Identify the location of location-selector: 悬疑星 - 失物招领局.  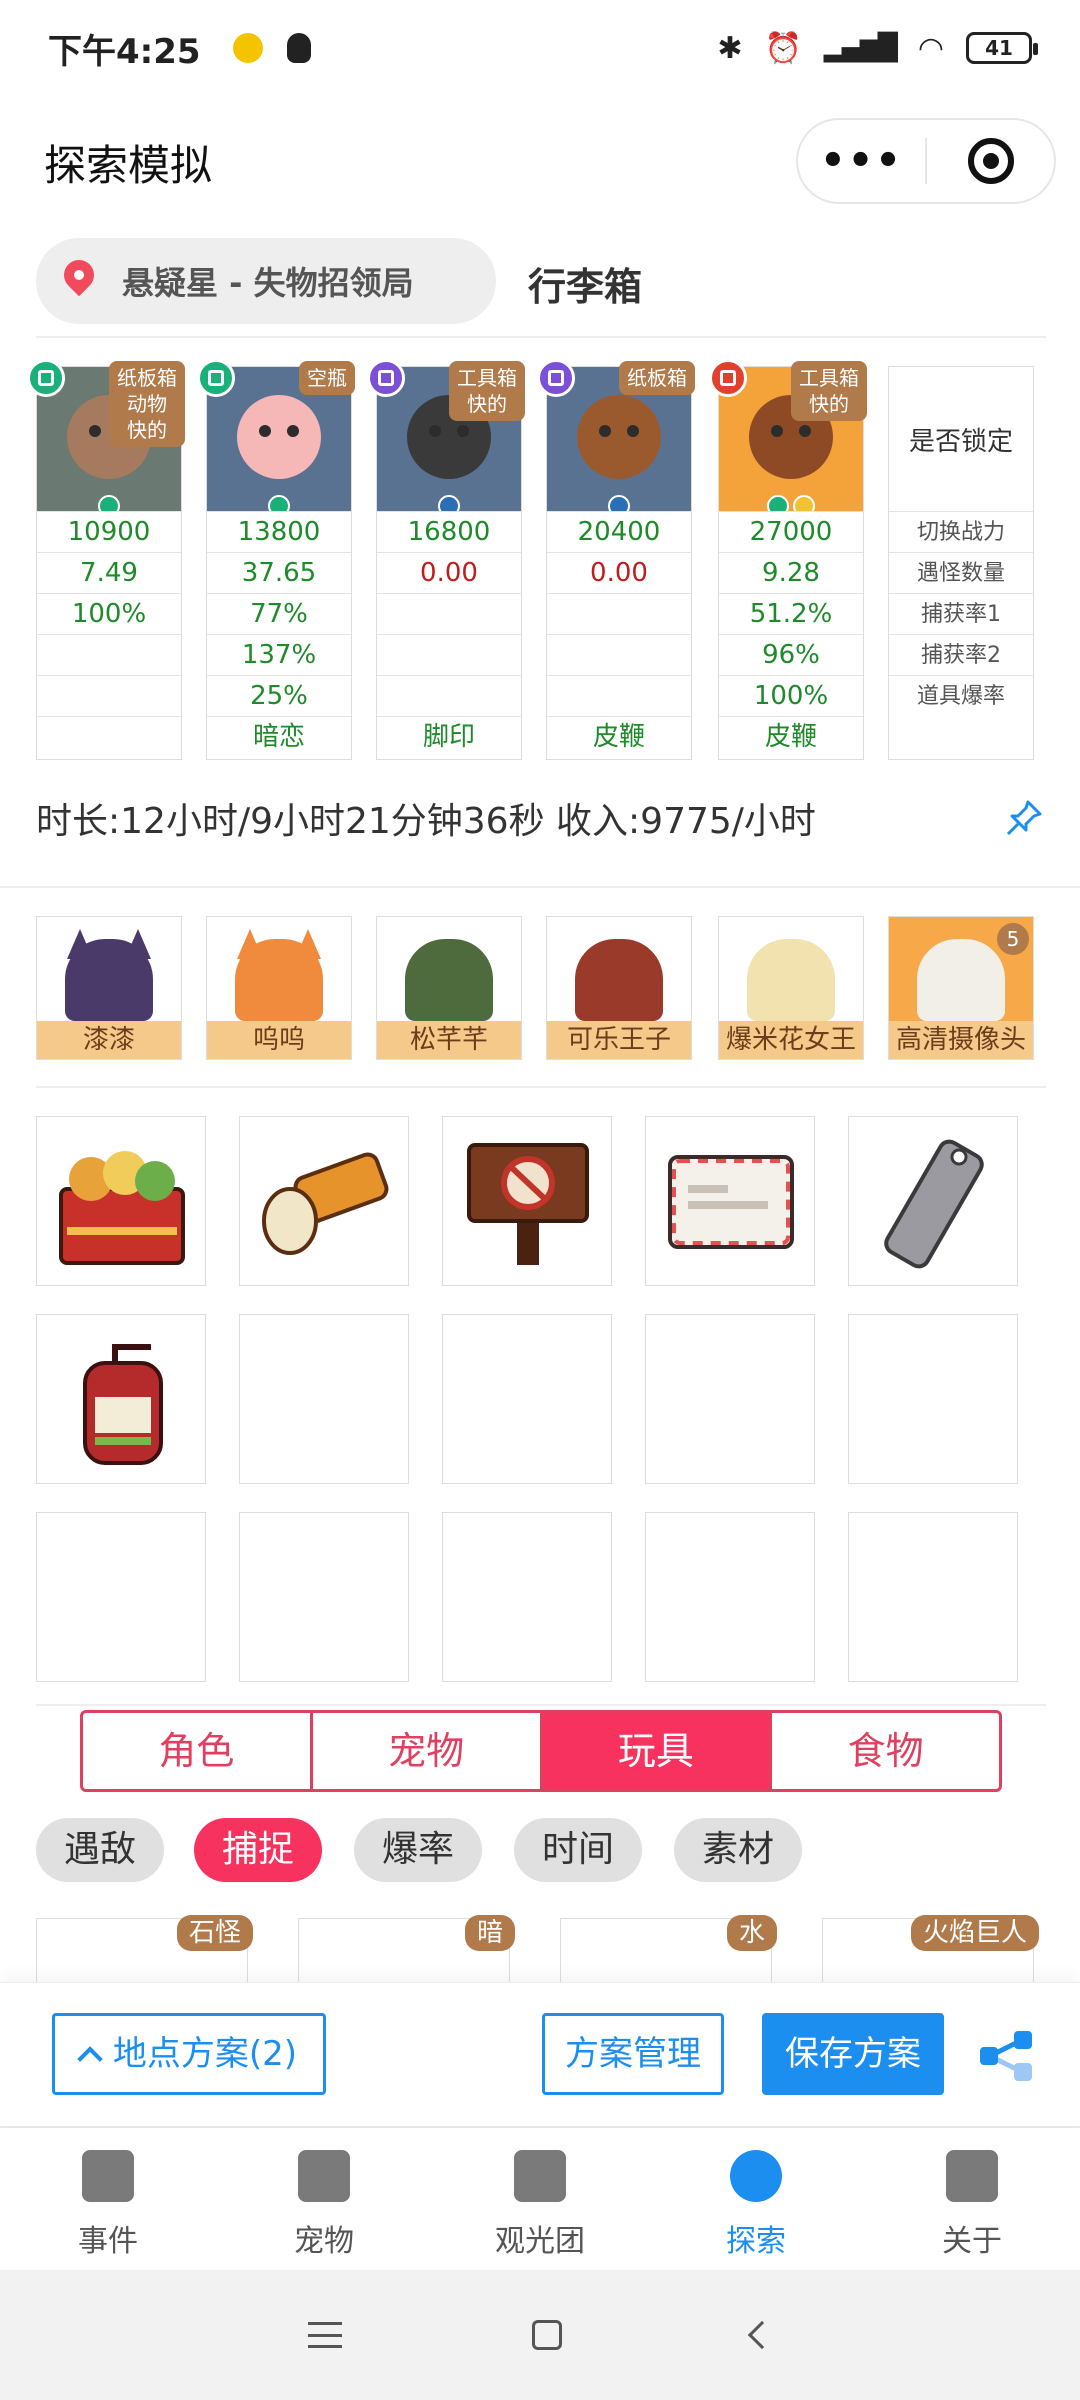
(266, 281).